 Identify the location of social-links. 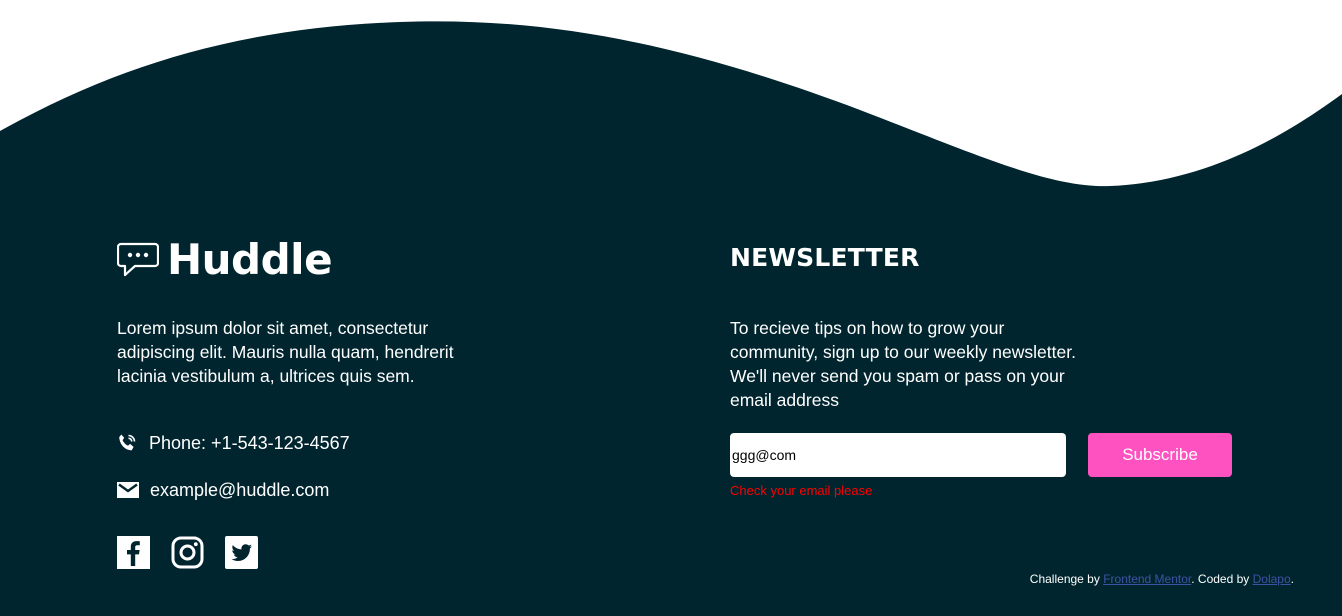
(187, 552).